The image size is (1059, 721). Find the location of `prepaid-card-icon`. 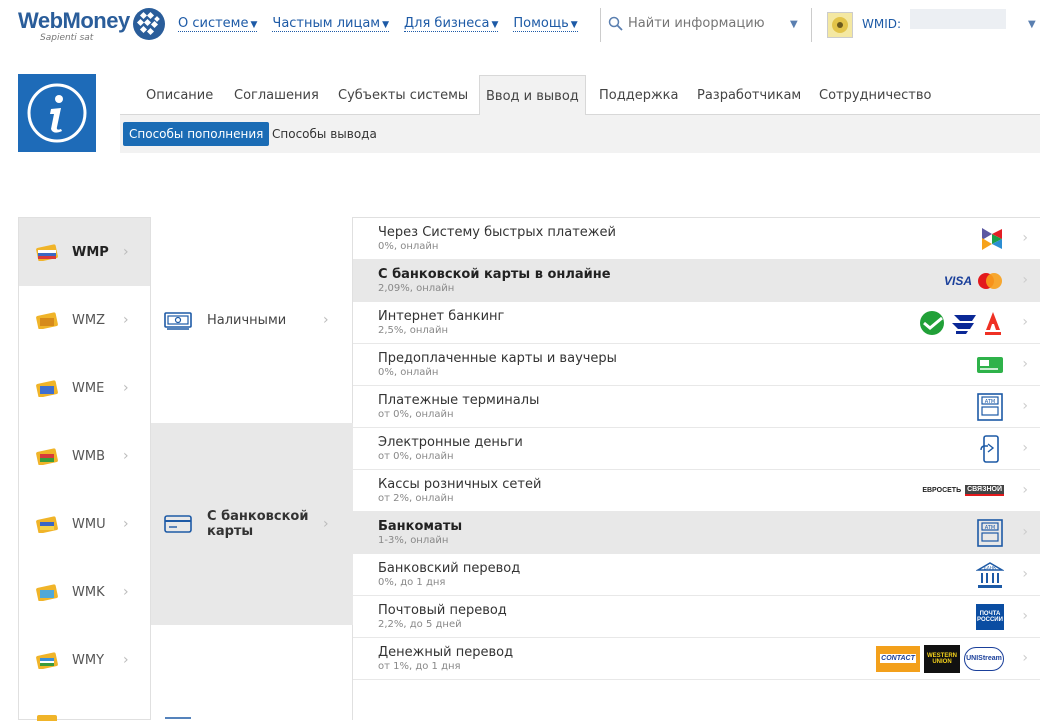

prepaid-card-icon is located at coordinates (990, 364).